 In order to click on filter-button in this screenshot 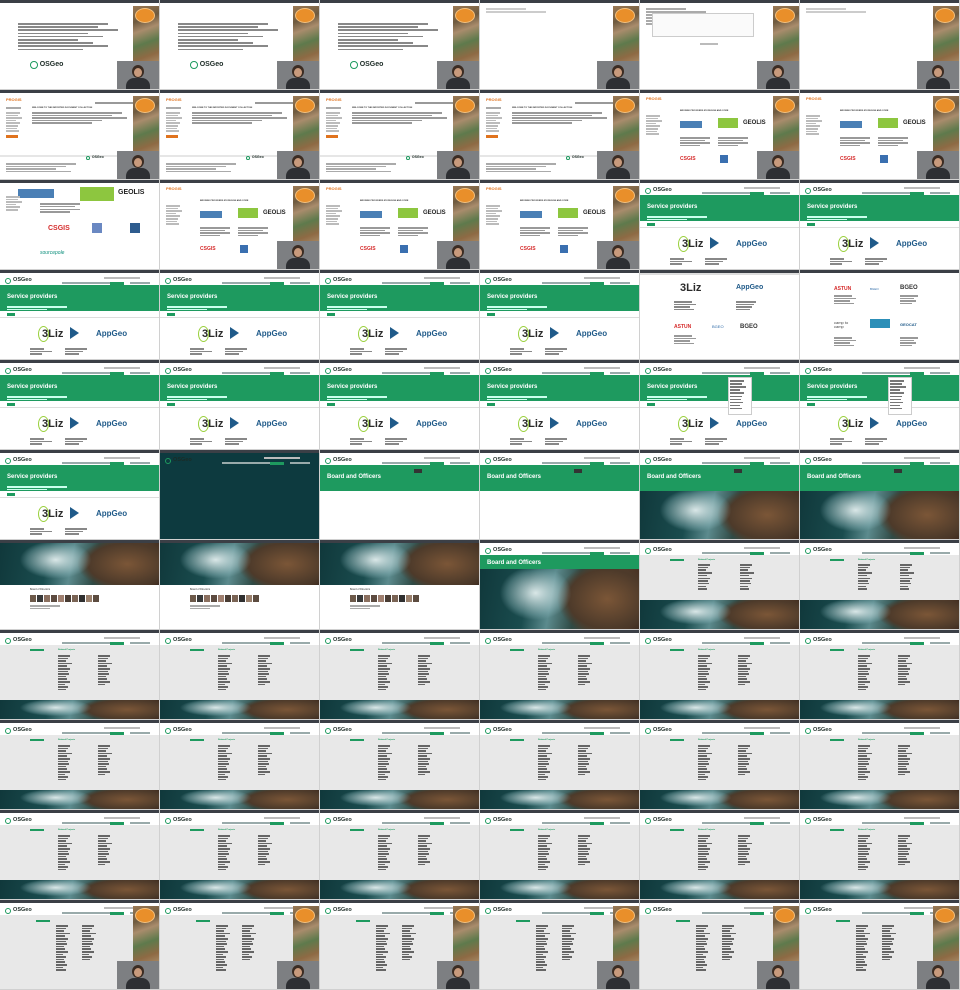, I will do `click(171, 404)`.